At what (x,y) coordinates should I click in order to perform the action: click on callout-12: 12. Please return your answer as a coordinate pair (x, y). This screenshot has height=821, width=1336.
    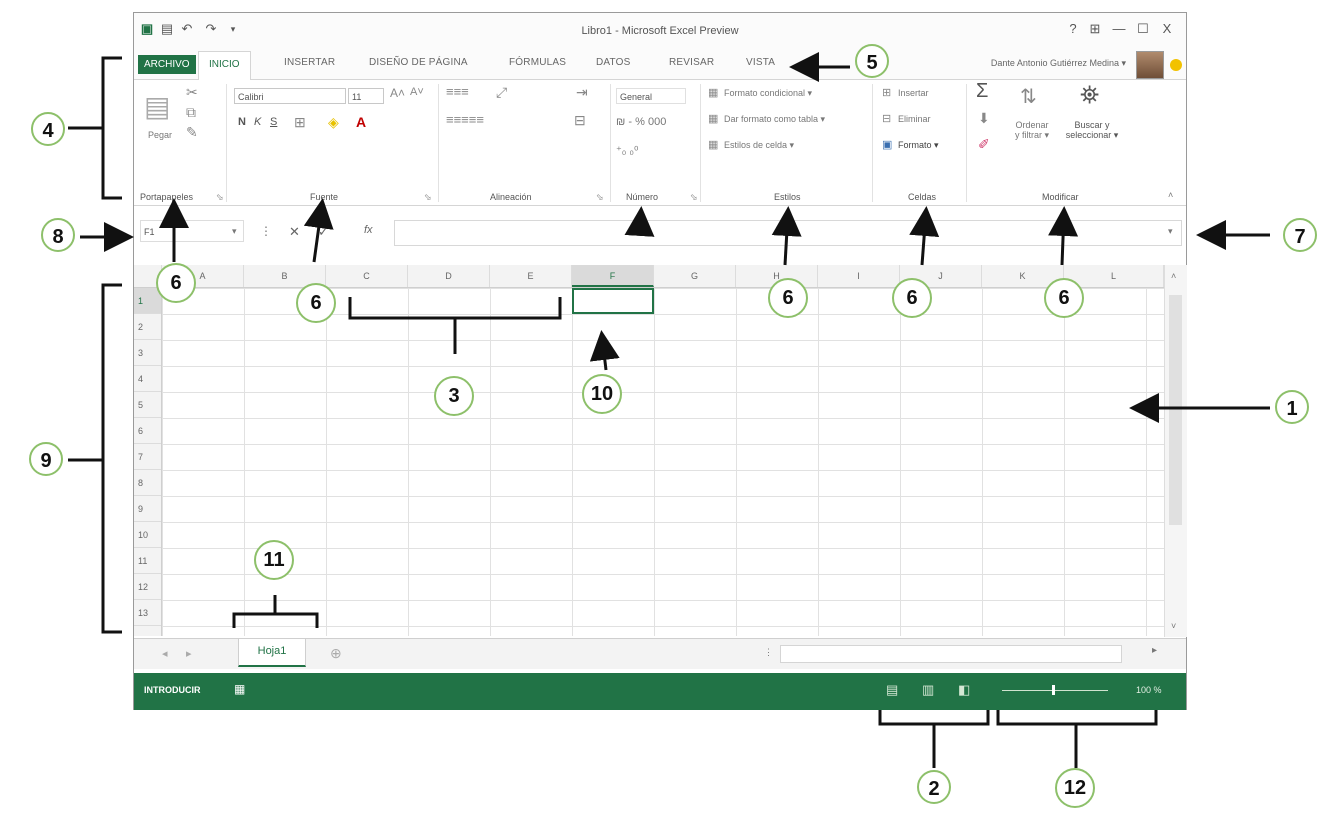
    Looking at the image, I should click on (1075, 788).